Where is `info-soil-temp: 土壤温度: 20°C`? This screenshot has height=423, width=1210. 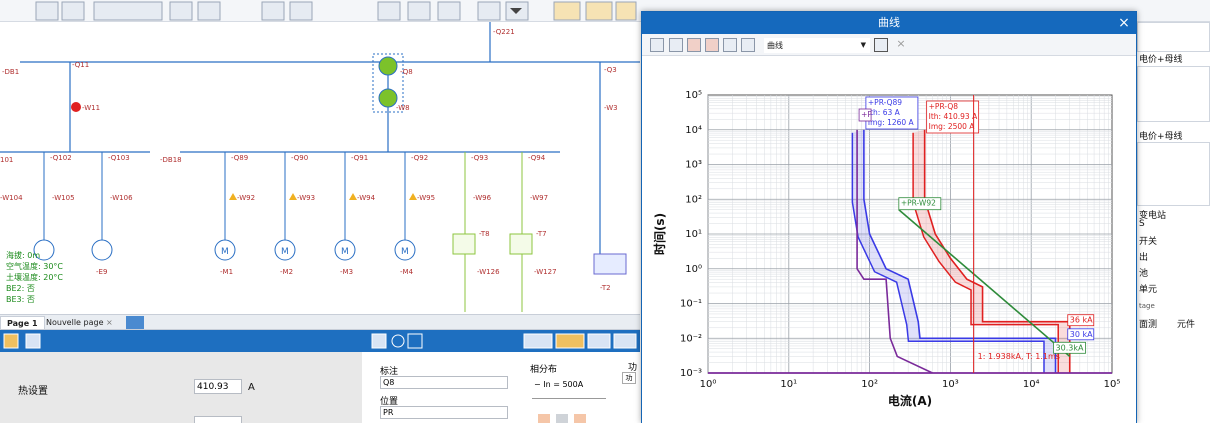 info-soil-temp: 土壤温度: 20°C is located at coordinates (34, 277).